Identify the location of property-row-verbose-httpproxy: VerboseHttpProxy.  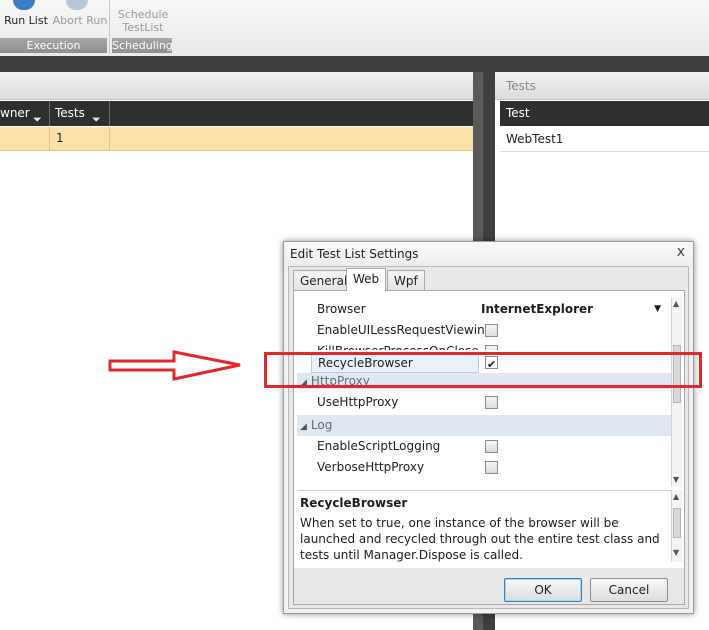
(484, 467).